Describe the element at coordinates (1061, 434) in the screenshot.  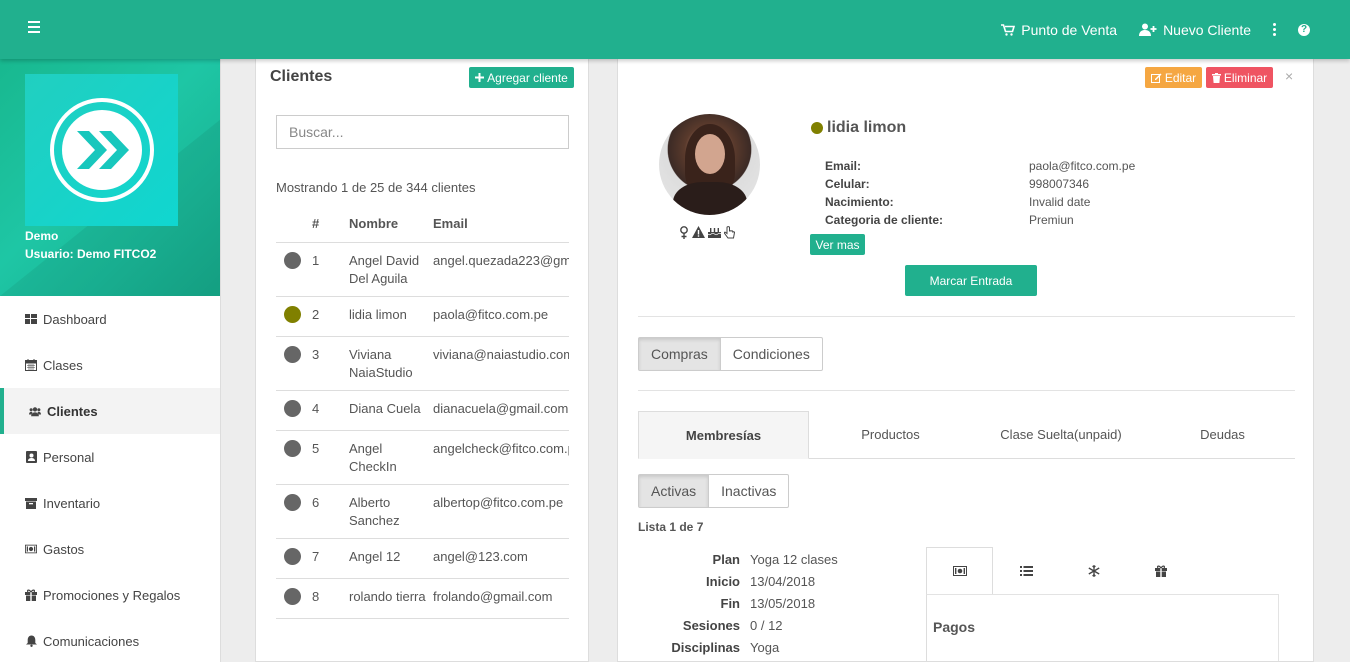
I see `tab-clase-suelta: Clase Suelta(unpaid)` at that location.